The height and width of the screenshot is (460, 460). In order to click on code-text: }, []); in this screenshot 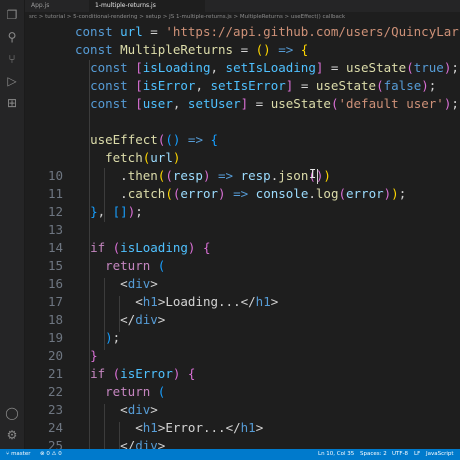, I will do `click(109, 212)`.